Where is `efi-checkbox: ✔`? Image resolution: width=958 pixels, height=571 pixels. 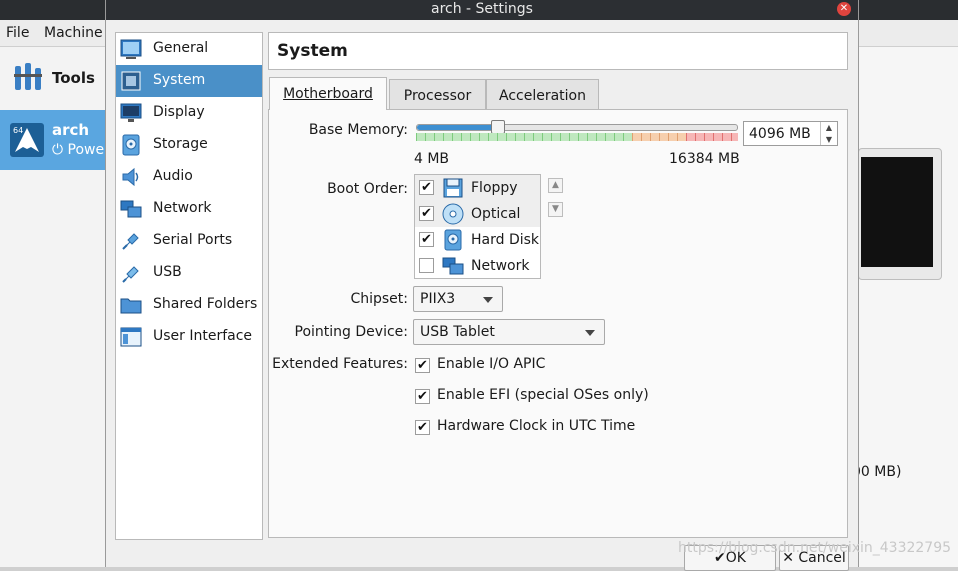 efi-checkbox: ✔ is located at coordinates (422, 396).